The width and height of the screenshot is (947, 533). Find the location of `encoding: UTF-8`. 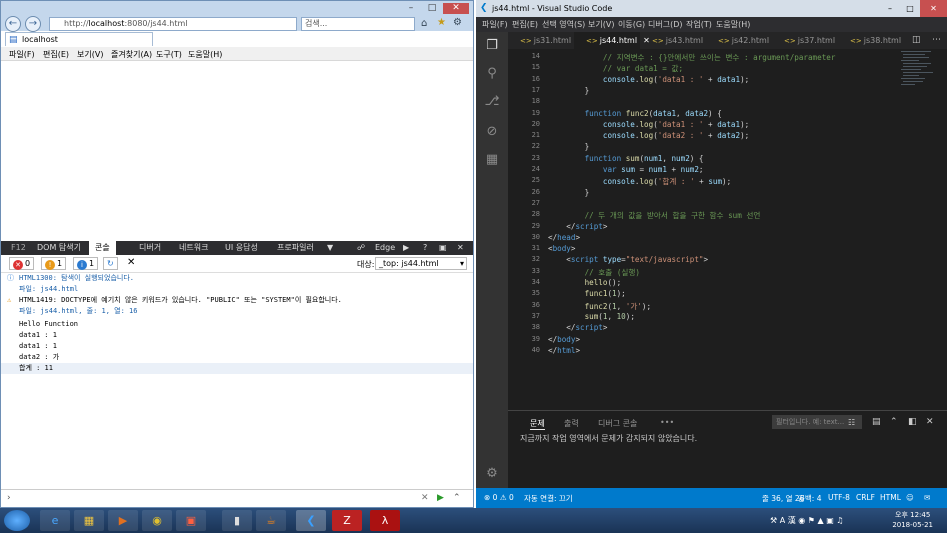

encoding: UTF-8 is located at coordinates (839, 497).